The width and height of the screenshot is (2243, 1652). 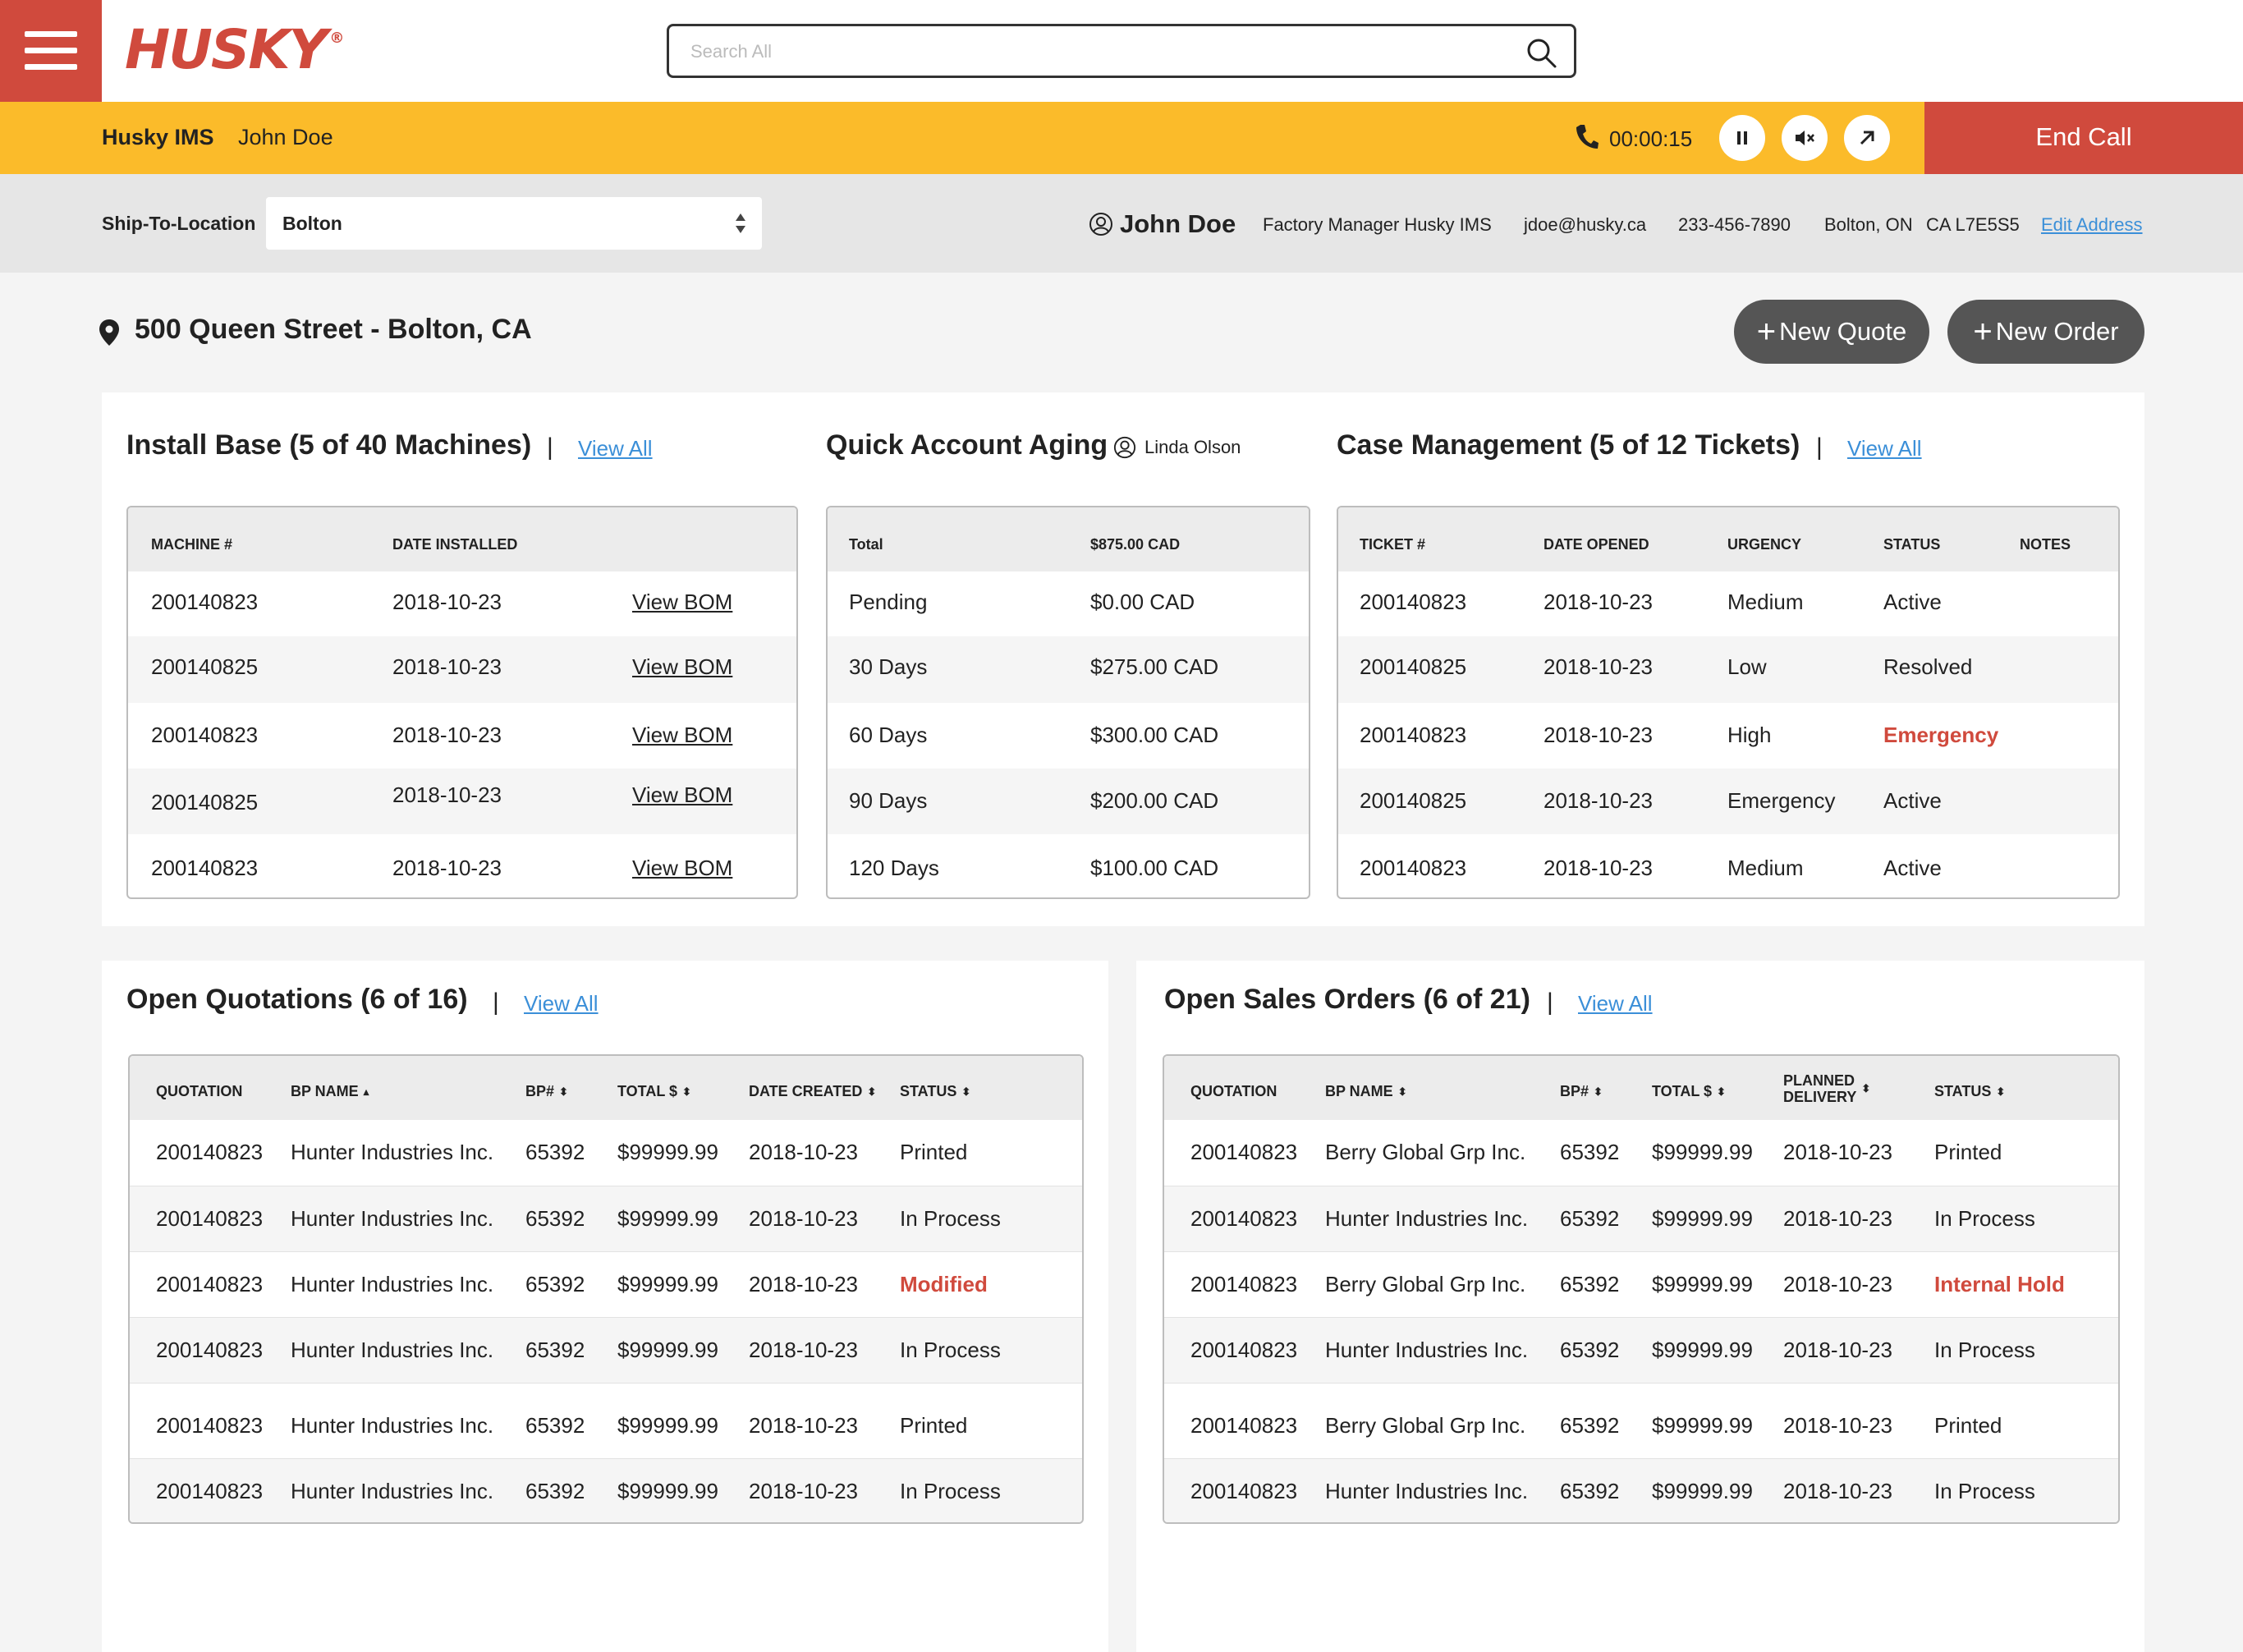 What do you see at coordinates (812, 1091) in the screenshot?
I see `sortable-column-header: DATE CREATED ⬍` at bounding box center [812, 1091].